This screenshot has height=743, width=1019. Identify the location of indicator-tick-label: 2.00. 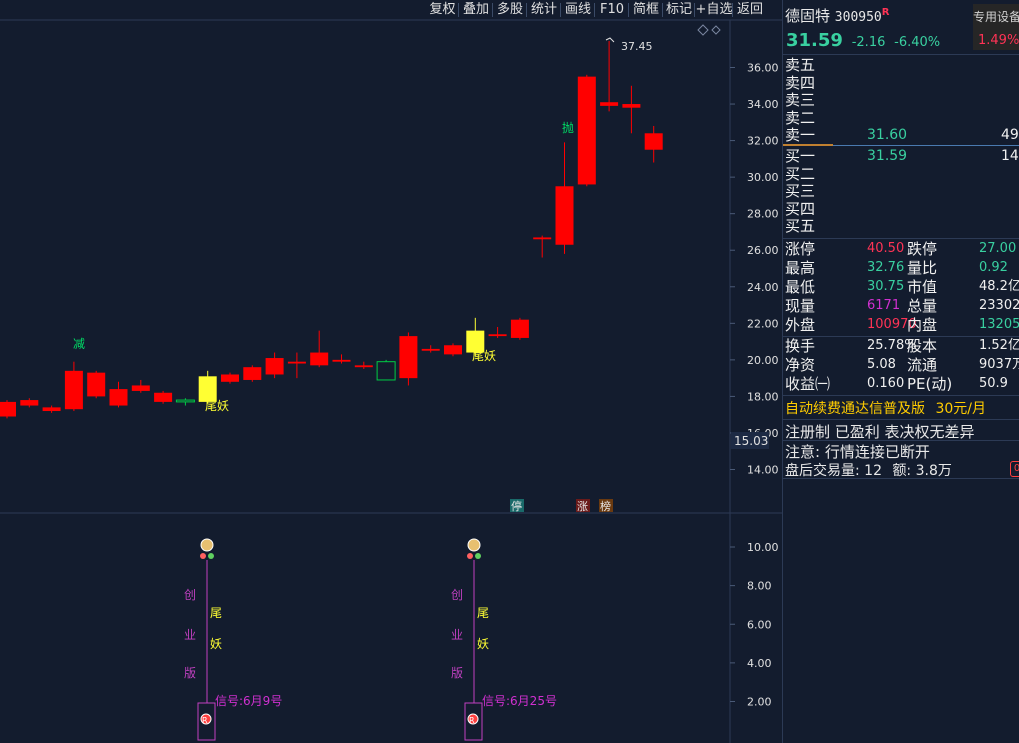
(759, 702).